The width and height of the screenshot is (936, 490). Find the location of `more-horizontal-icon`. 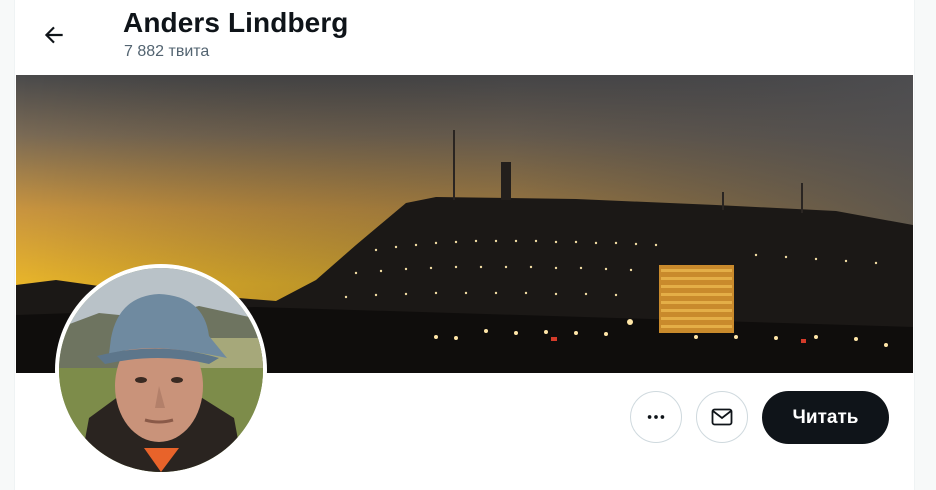

more-horizontal-icon is located at coordinates (656, 417).